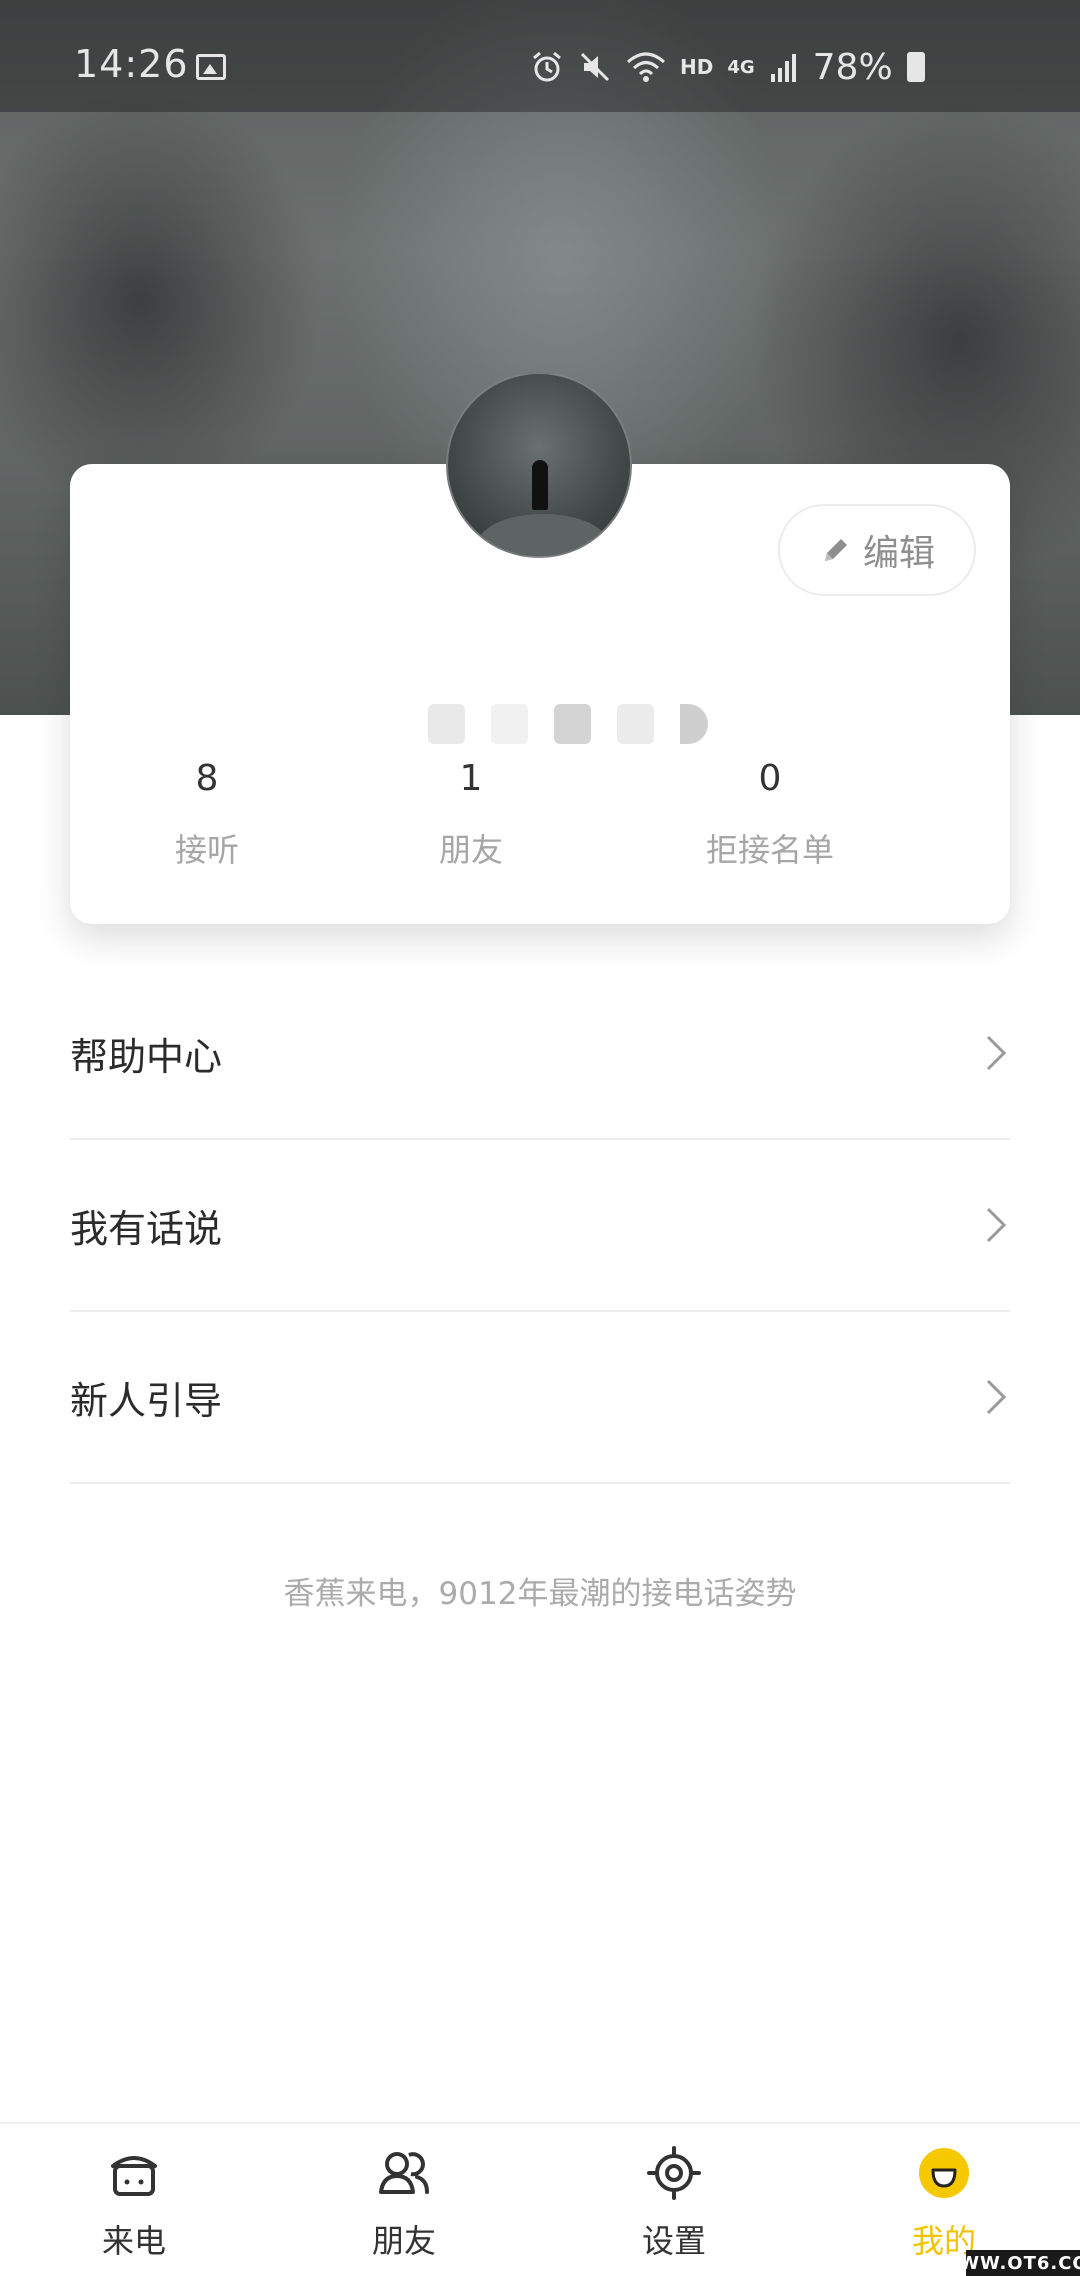  What do you see at coordinates (207, 778) in the screenshot?
I see `stat-value: 8` at bounding box center [207, 778].